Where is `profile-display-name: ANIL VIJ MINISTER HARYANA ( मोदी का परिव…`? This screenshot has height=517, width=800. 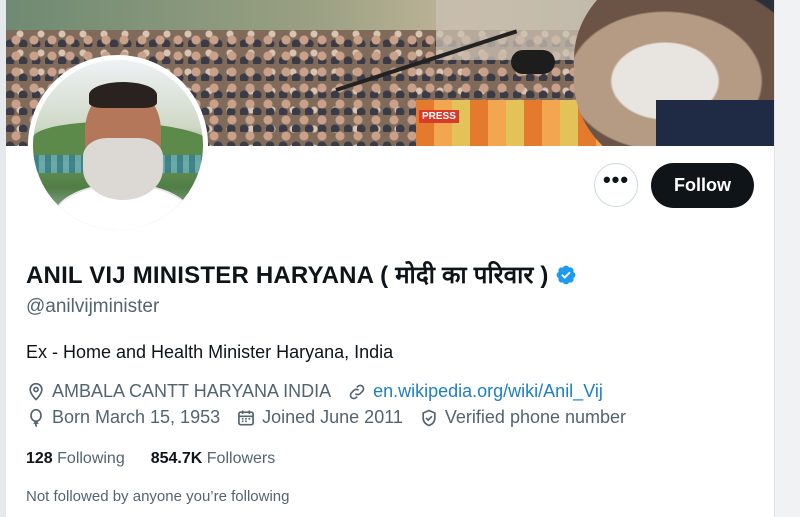
profile-display-name: ANIL VIJ MINISTER HARYANA ( मोदी का परिव… is located at coordinates (287, 275).